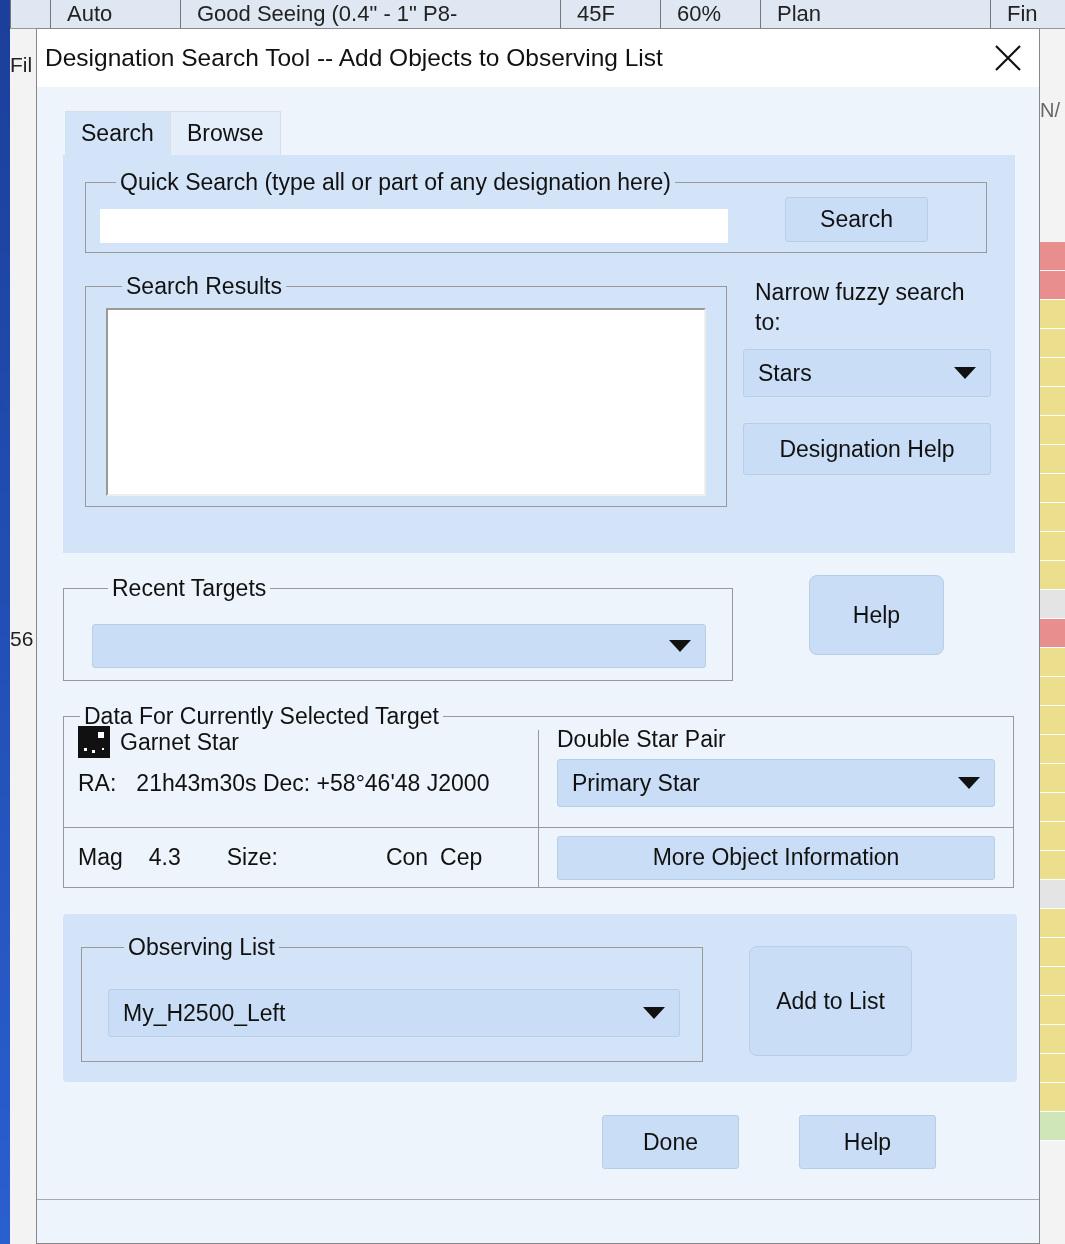  What do you see at coordinates (22, 639) in the screenshot?
I see `cell-text: 56` at bounding box center [22, 639].